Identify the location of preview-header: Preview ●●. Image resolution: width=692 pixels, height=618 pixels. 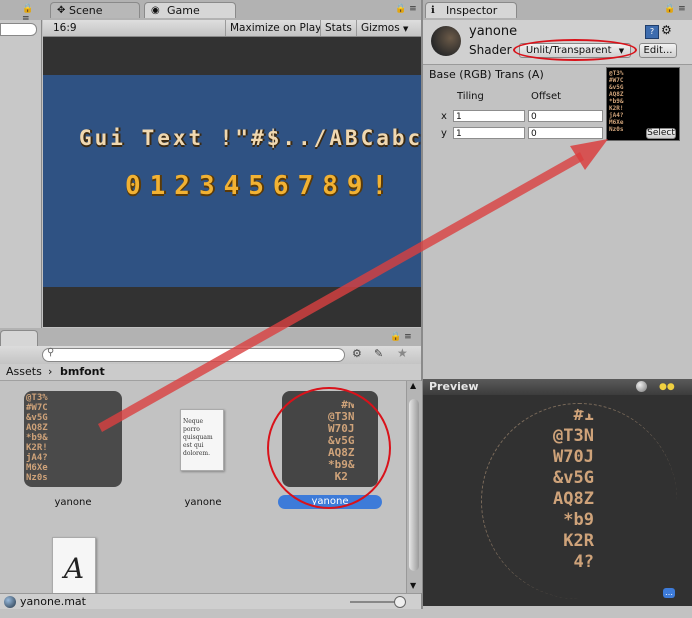
(557, 387).